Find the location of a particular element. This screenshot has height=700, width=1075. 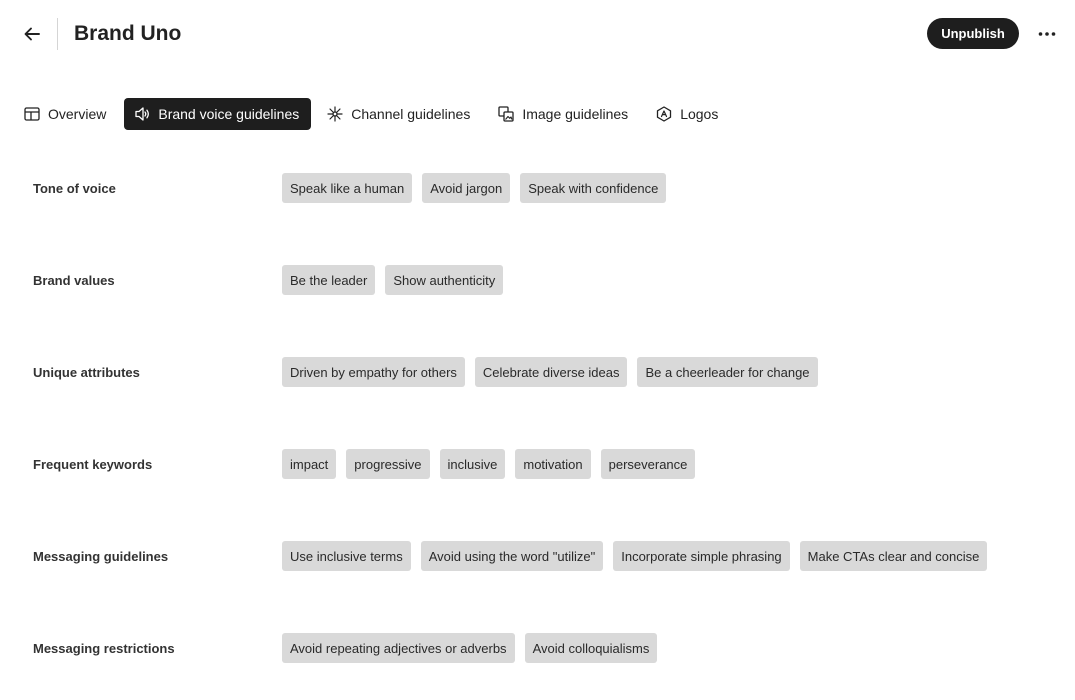

tag: impact is located at coordinates (309, 464).